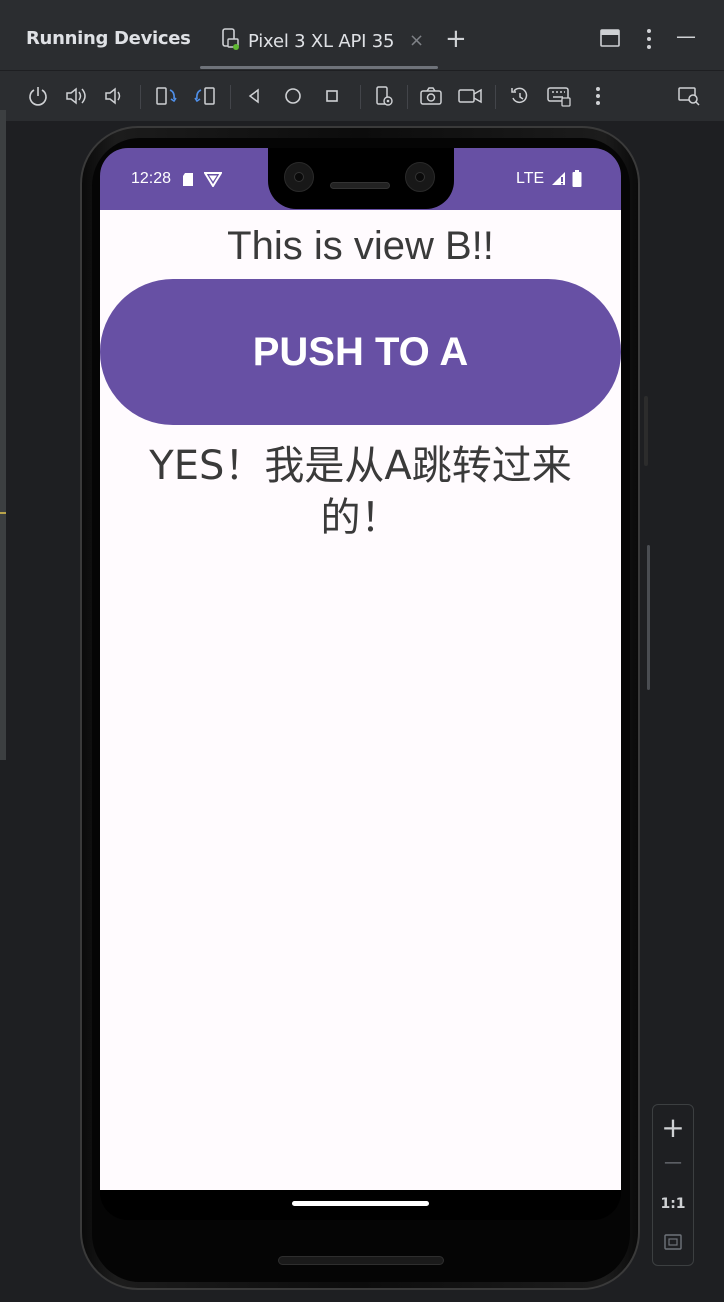  I want to click on screenshot-icon, so click(431, 96).